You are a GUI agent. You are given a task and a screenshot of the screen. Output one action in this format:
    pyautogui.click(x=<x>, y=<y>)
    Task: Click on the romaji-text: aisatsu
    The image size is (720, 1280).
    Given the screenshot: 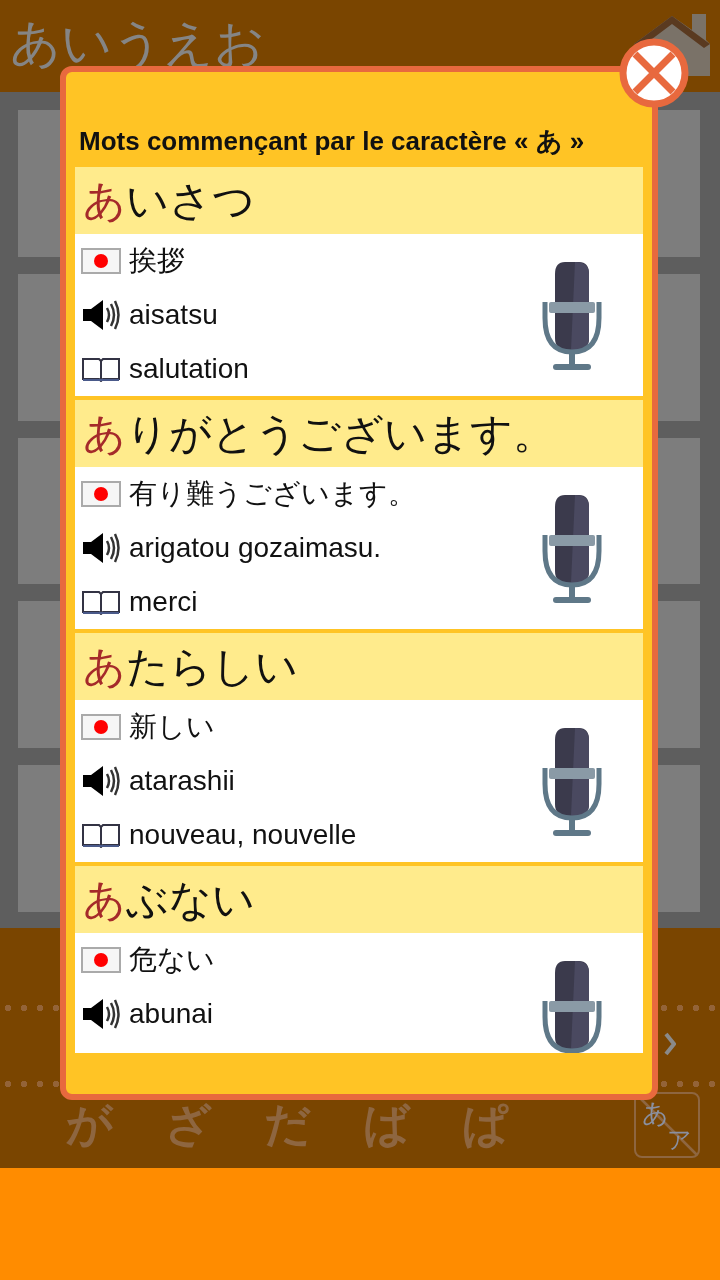 What is the action you would take?
    pyautogui.click(x=173, y=315)
    